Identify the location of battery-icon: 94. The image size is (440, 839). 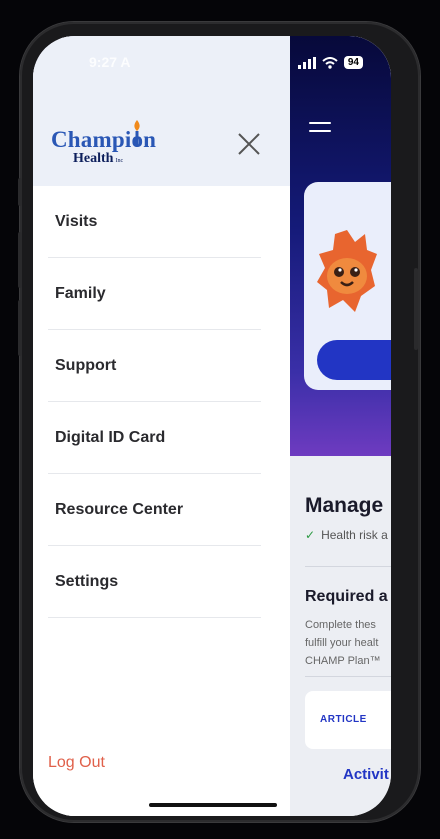
(353, 62).